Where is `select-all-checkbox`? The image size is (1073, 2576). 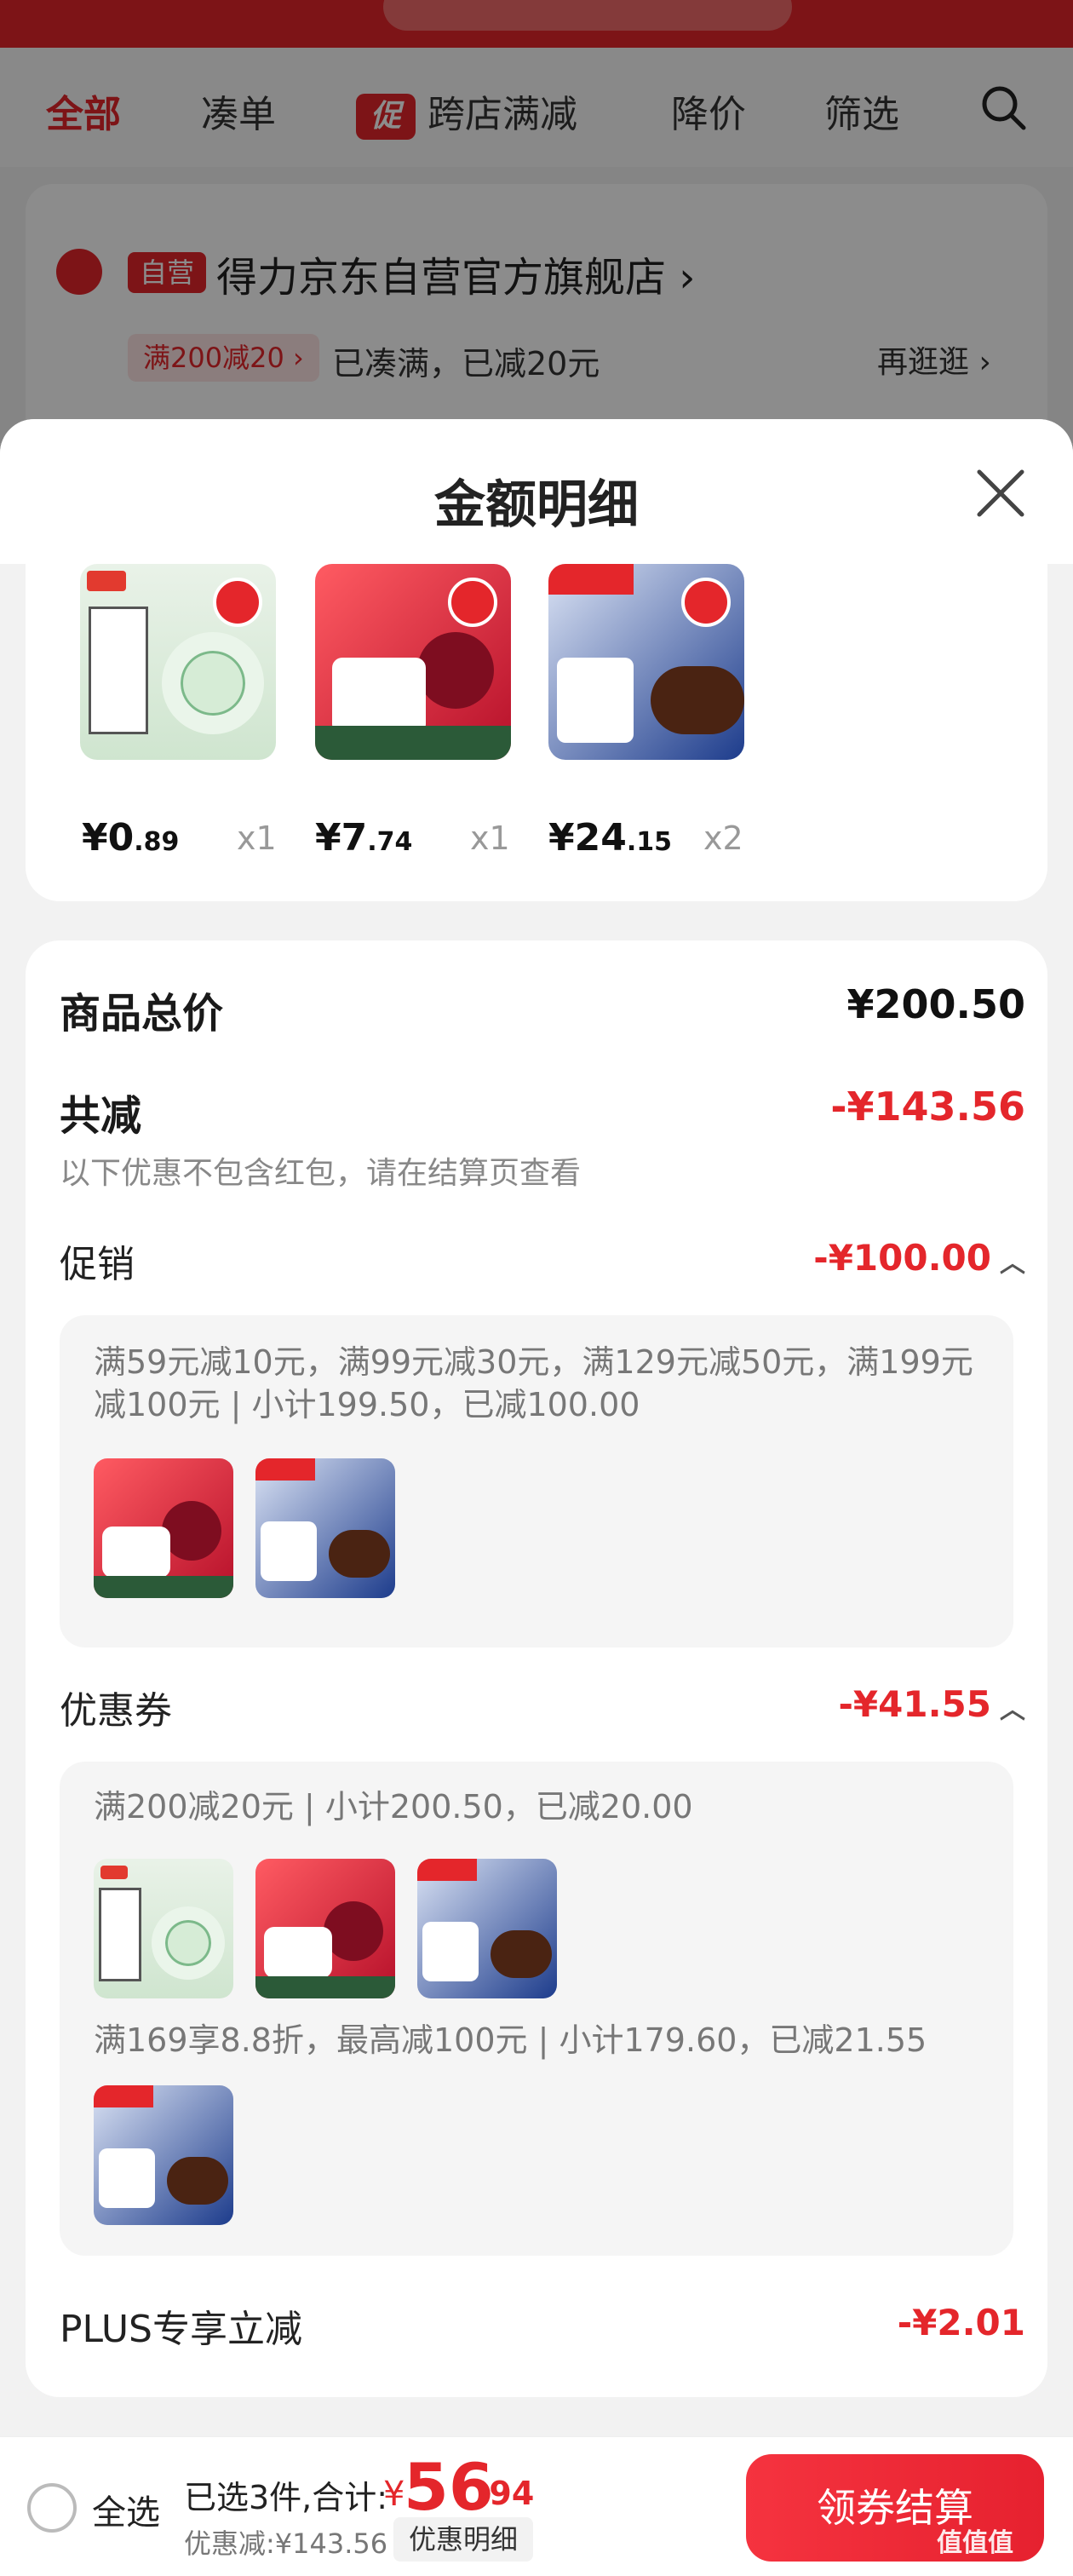 select-all-checkbox is located at coordinates (52, 2508).